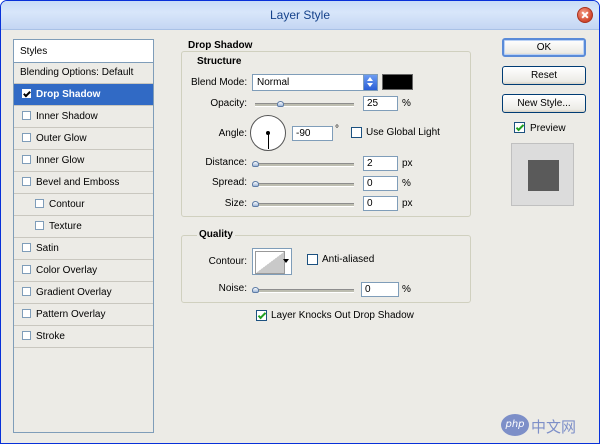 Image resolution: width=600 pixels, height=444 pixels. I want to click on style-item-texture: Texture, so click(83, 227).